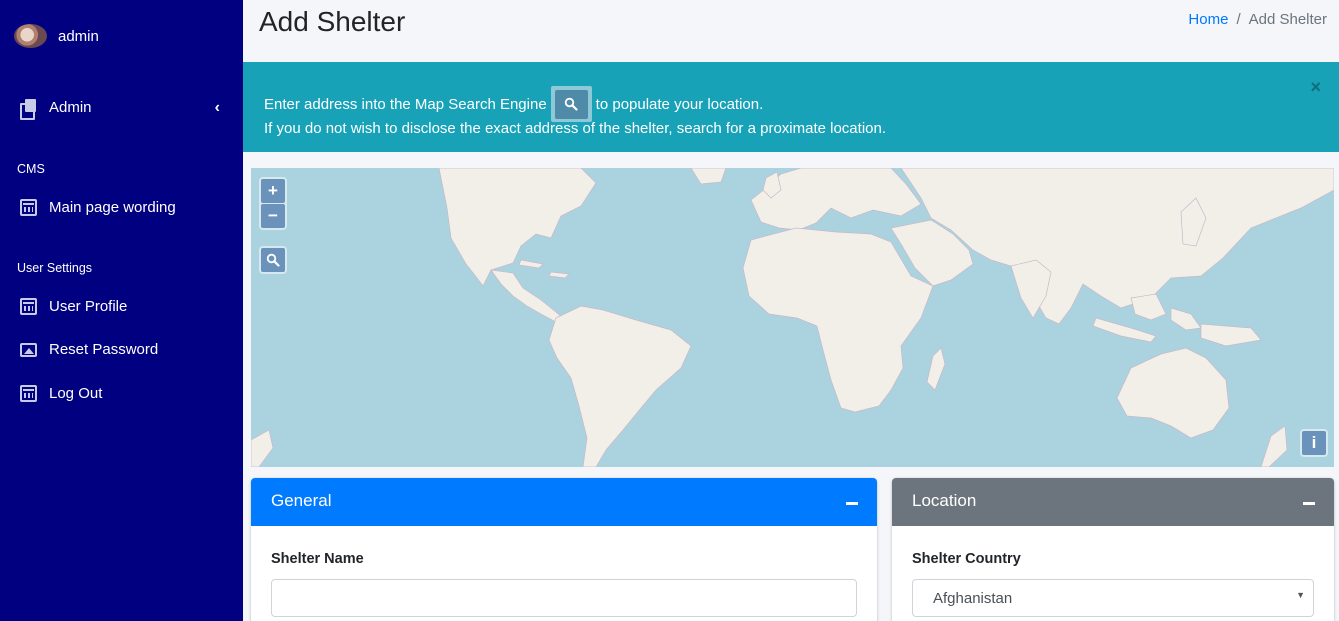 The image size is (1339, 621). I want to click on map-search-control, so click(273, 260).